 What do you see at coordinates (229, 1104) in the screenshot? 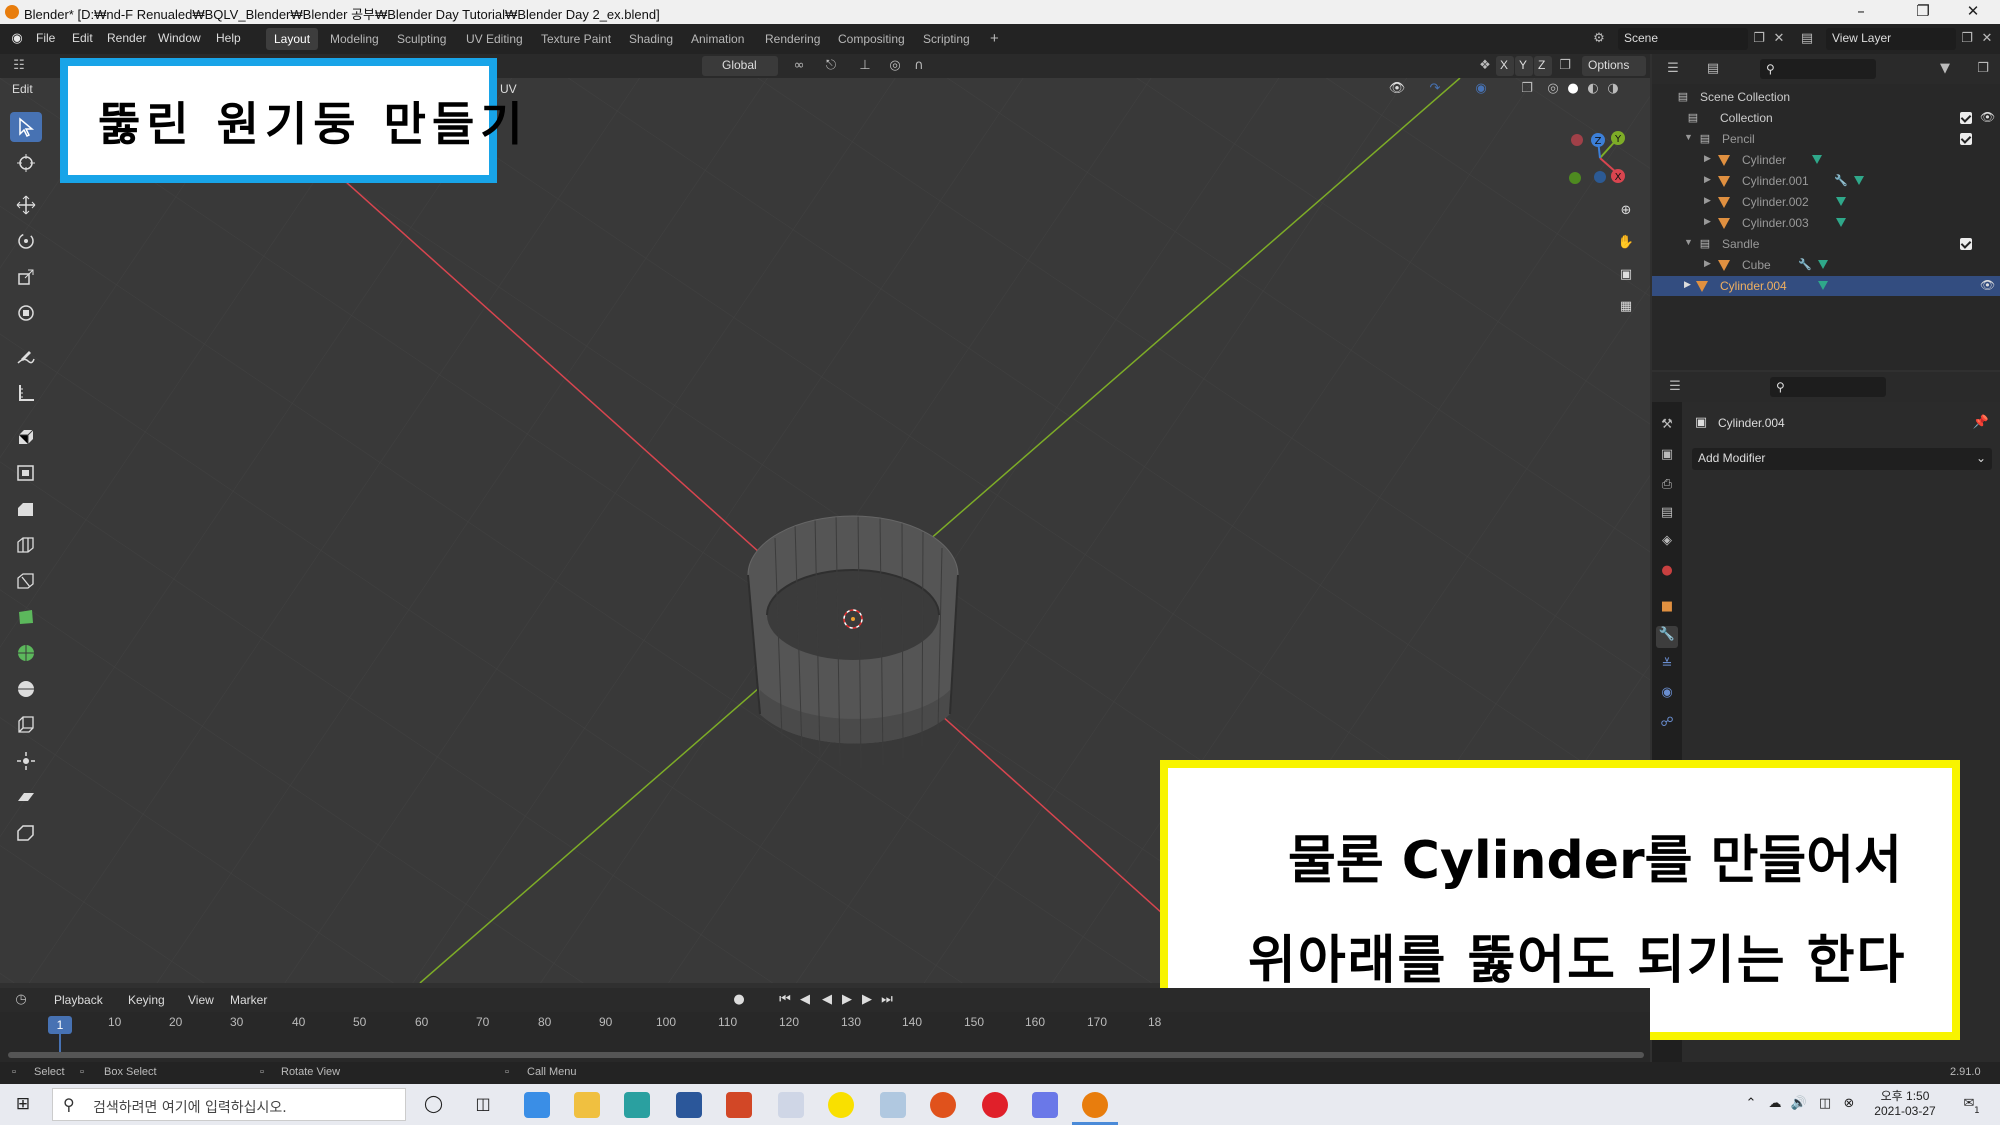
I see `taskbar-search-box: ⚲ 검색하려면 여기에 입력하십시오.` at bounding box center [229, 1104].